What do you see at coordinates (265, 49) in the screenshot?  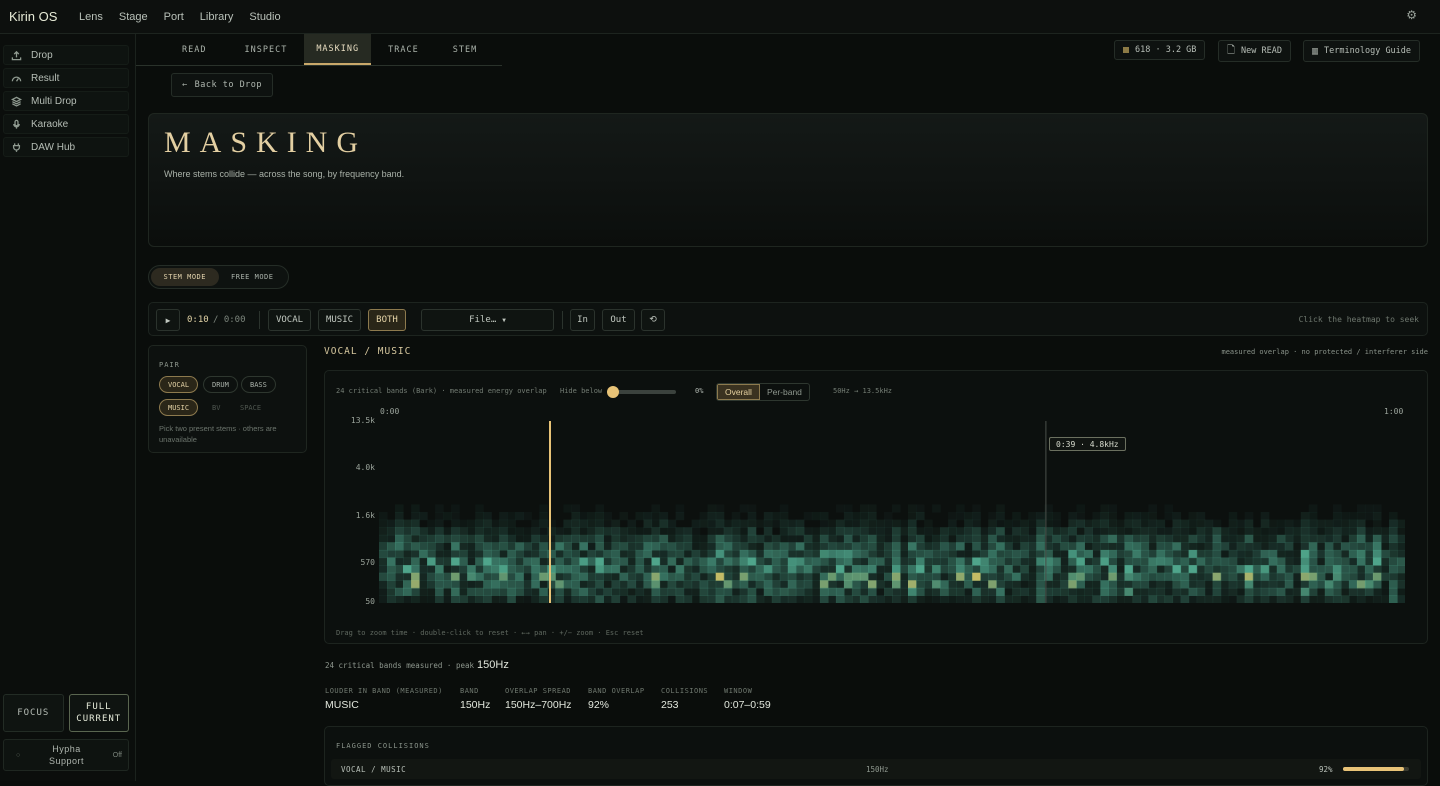 I see `tab-inspect: INSPECT` at bounding box center [265, 49].